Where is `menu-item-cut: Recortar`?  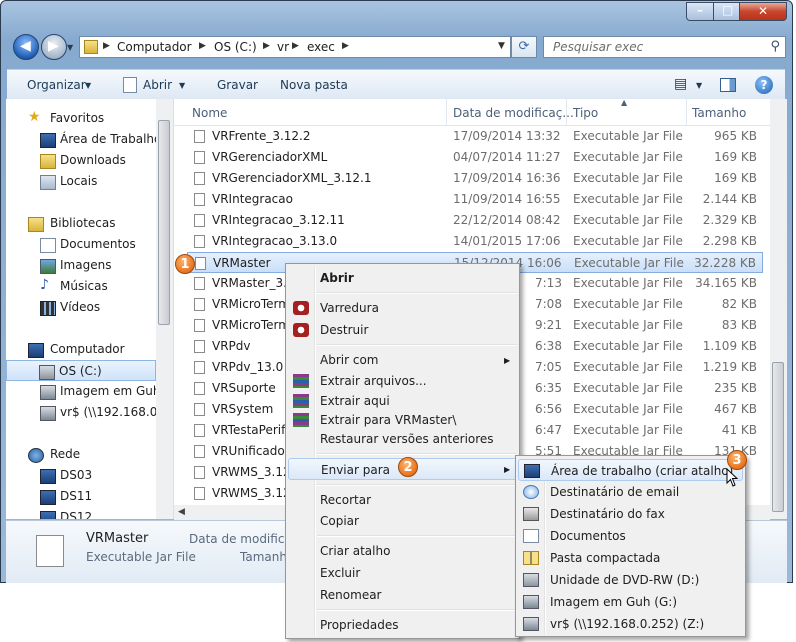 menu-item-cut: Recortar is located at coordinates (402, 500).